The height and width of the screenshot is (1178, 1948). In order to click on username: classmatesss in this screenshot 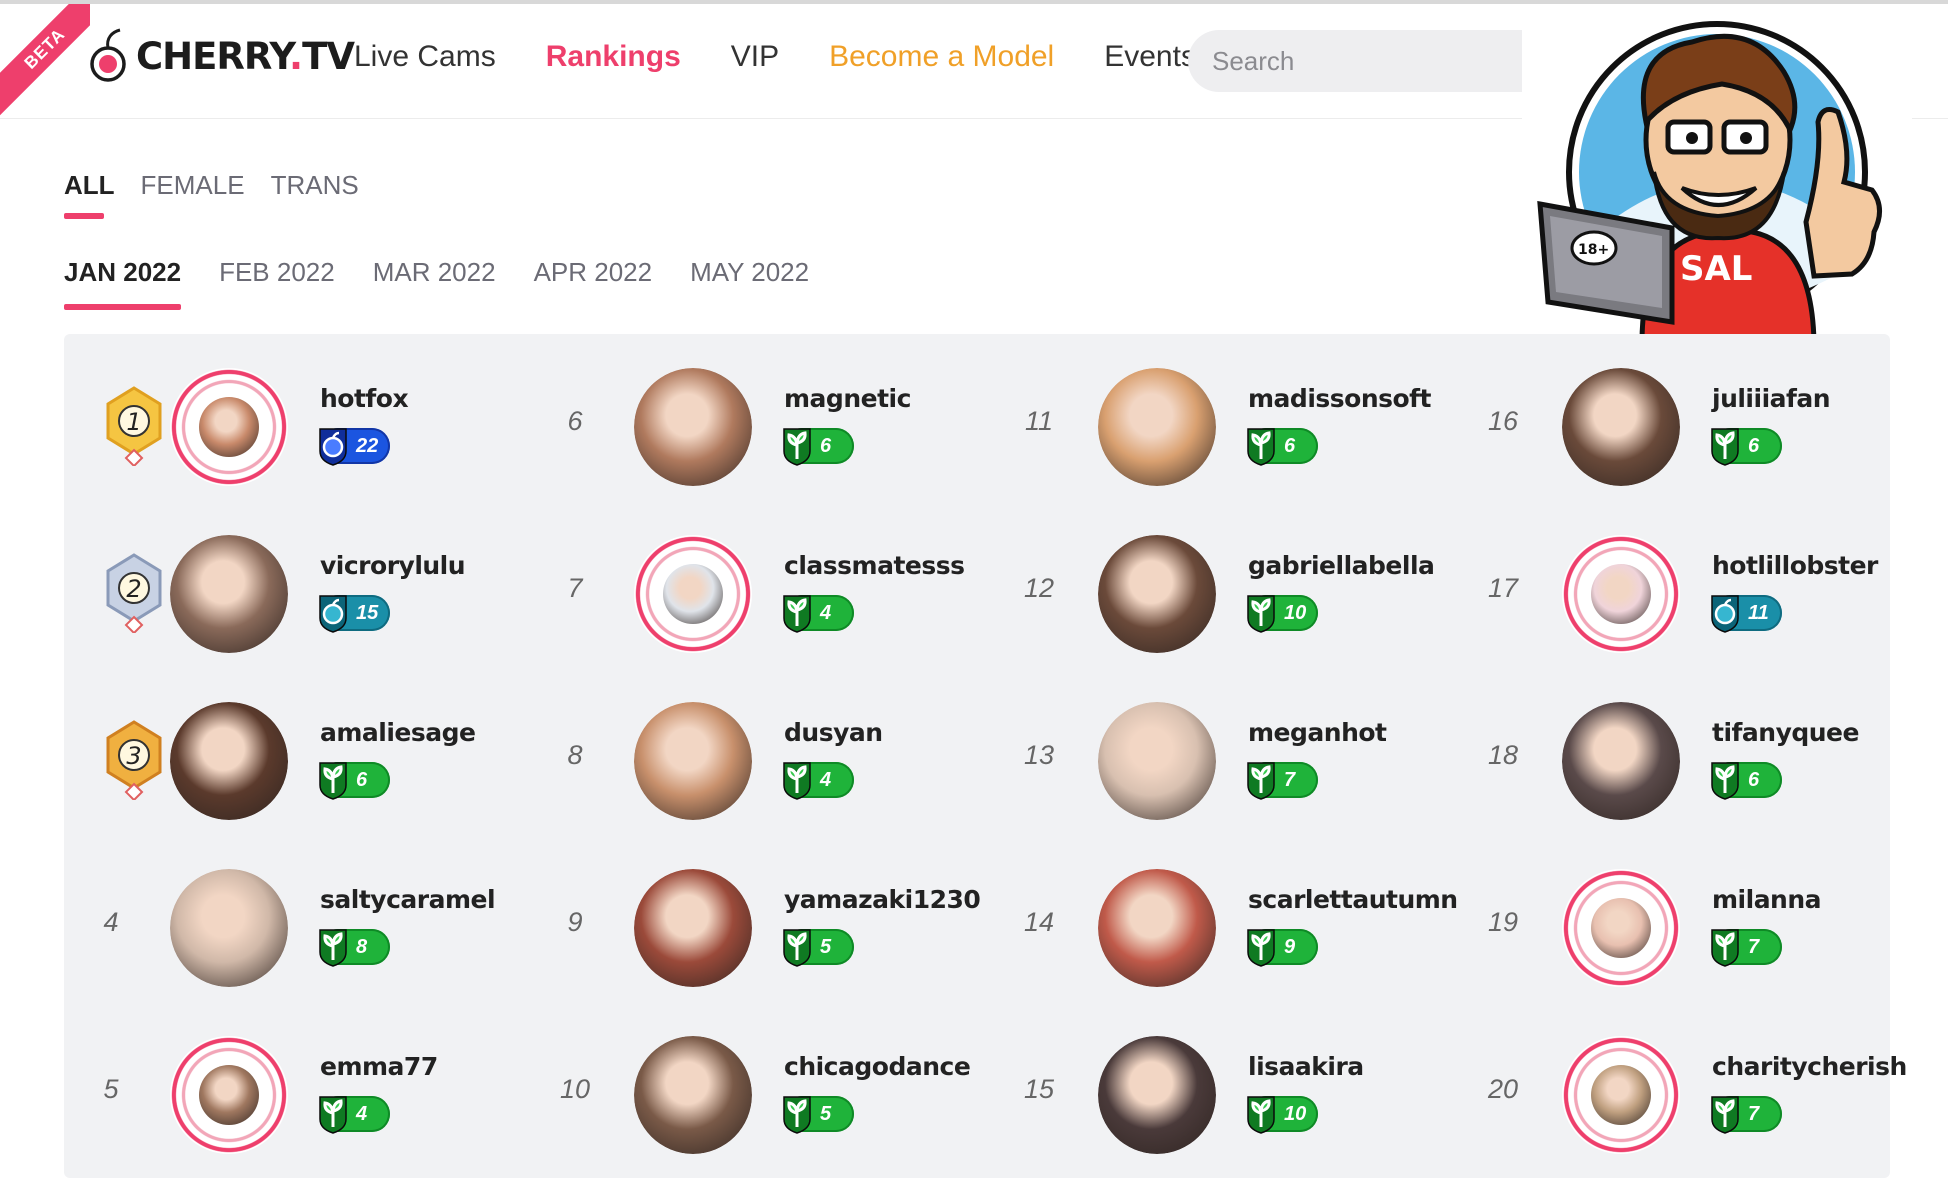, I will do `click(874, 565)`.